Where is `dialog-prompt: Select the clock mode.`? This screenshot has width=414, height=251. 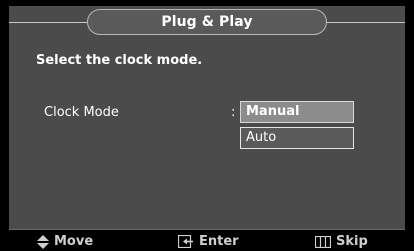 dialog-prompt: Select the clock mode. is located at coordinates (119, 60).